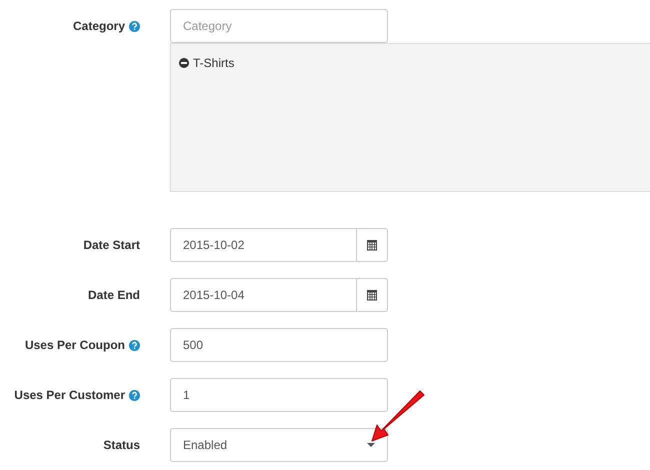  What do you see at coordinates (111, 245) in the screenshot?
I see `field-label: Date Start` at bounding box center [111, 245].